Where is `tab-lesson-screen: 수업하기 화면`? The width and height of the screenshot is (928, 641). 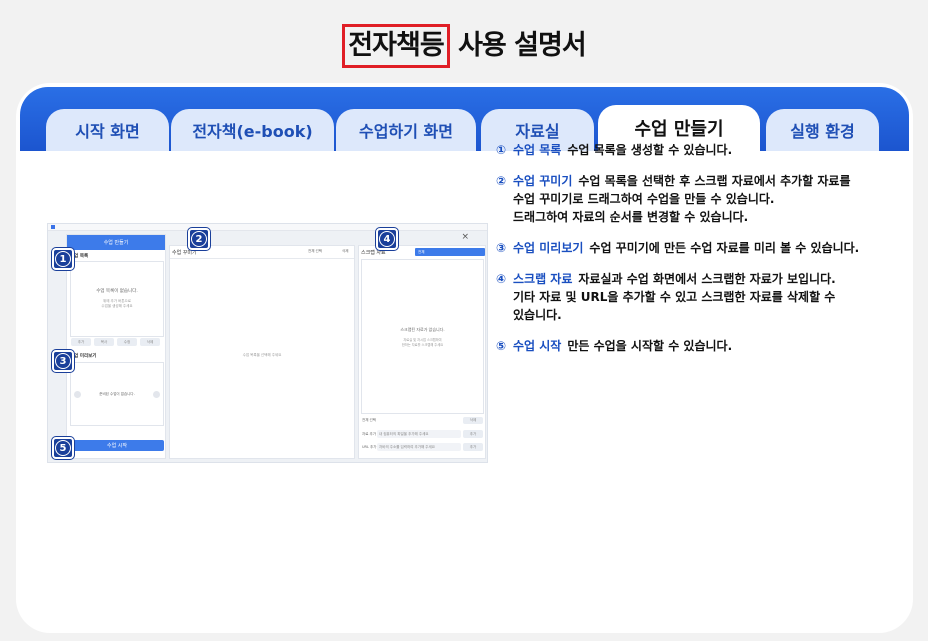
tab-lesson-screen: 수업하기 화면 is located at coordinates (406, 130).